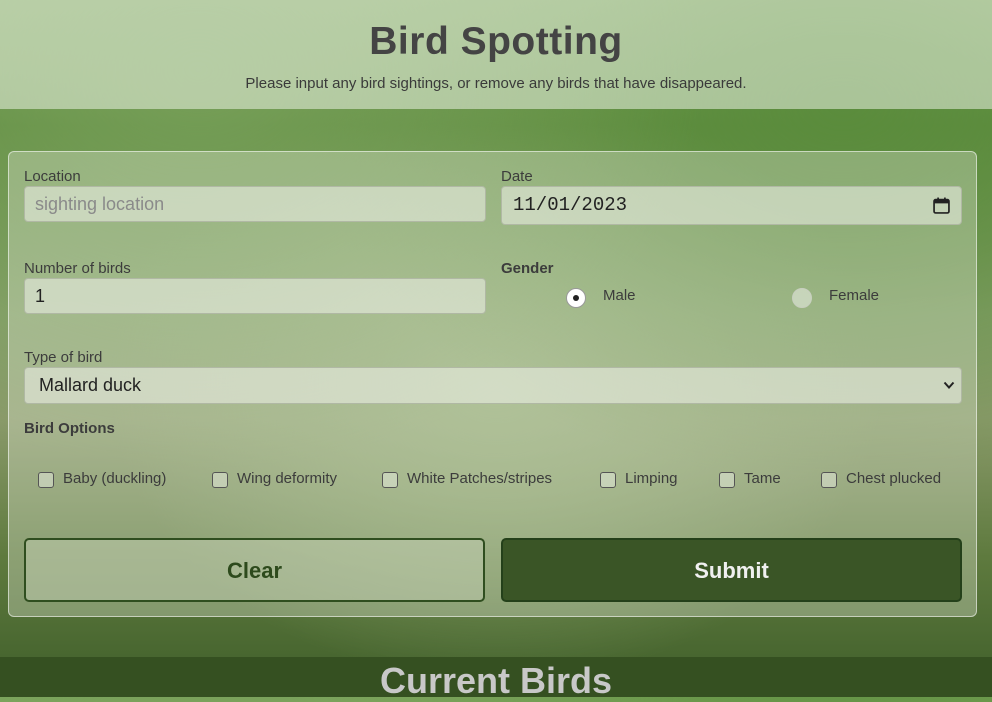 This screenshot has height=702, width=992. Describe the element at coordinates (651, 478) in the screenshot. I see `option-limping-label: Limping` at that location.